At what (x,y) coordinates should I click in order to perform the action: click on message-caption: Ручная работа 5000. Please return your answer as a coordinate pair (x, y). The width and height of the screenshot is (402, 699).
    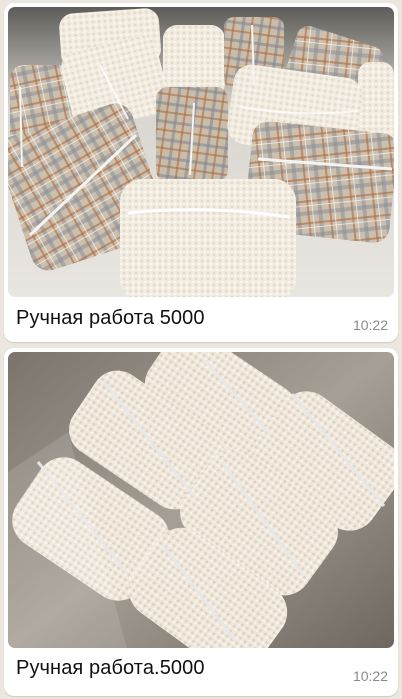
    Looking at the image, I should click on (110, 318).